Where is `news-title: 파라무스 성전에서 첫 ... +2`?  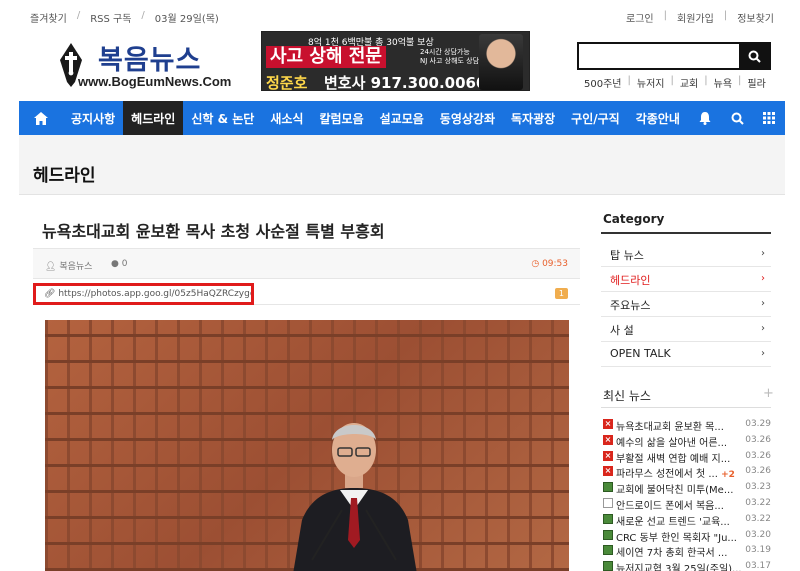 news-title: 파라무스 성전에서 첫 ... +2 is located at coordinates (680, 472).